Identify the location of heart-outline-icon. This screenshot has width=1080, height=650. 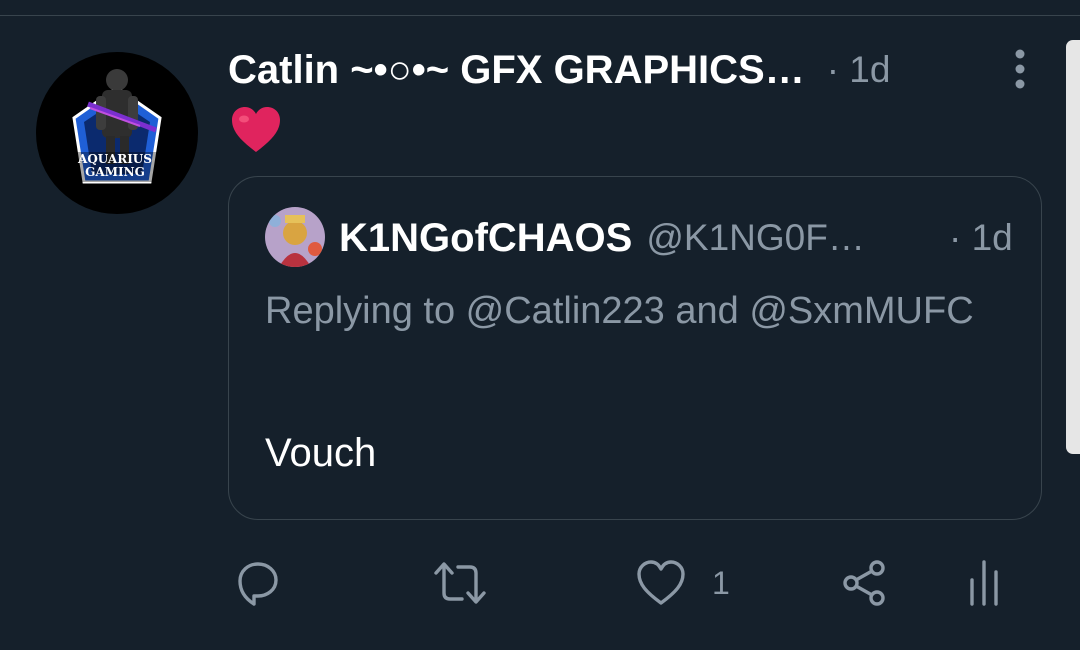
(661, 582).